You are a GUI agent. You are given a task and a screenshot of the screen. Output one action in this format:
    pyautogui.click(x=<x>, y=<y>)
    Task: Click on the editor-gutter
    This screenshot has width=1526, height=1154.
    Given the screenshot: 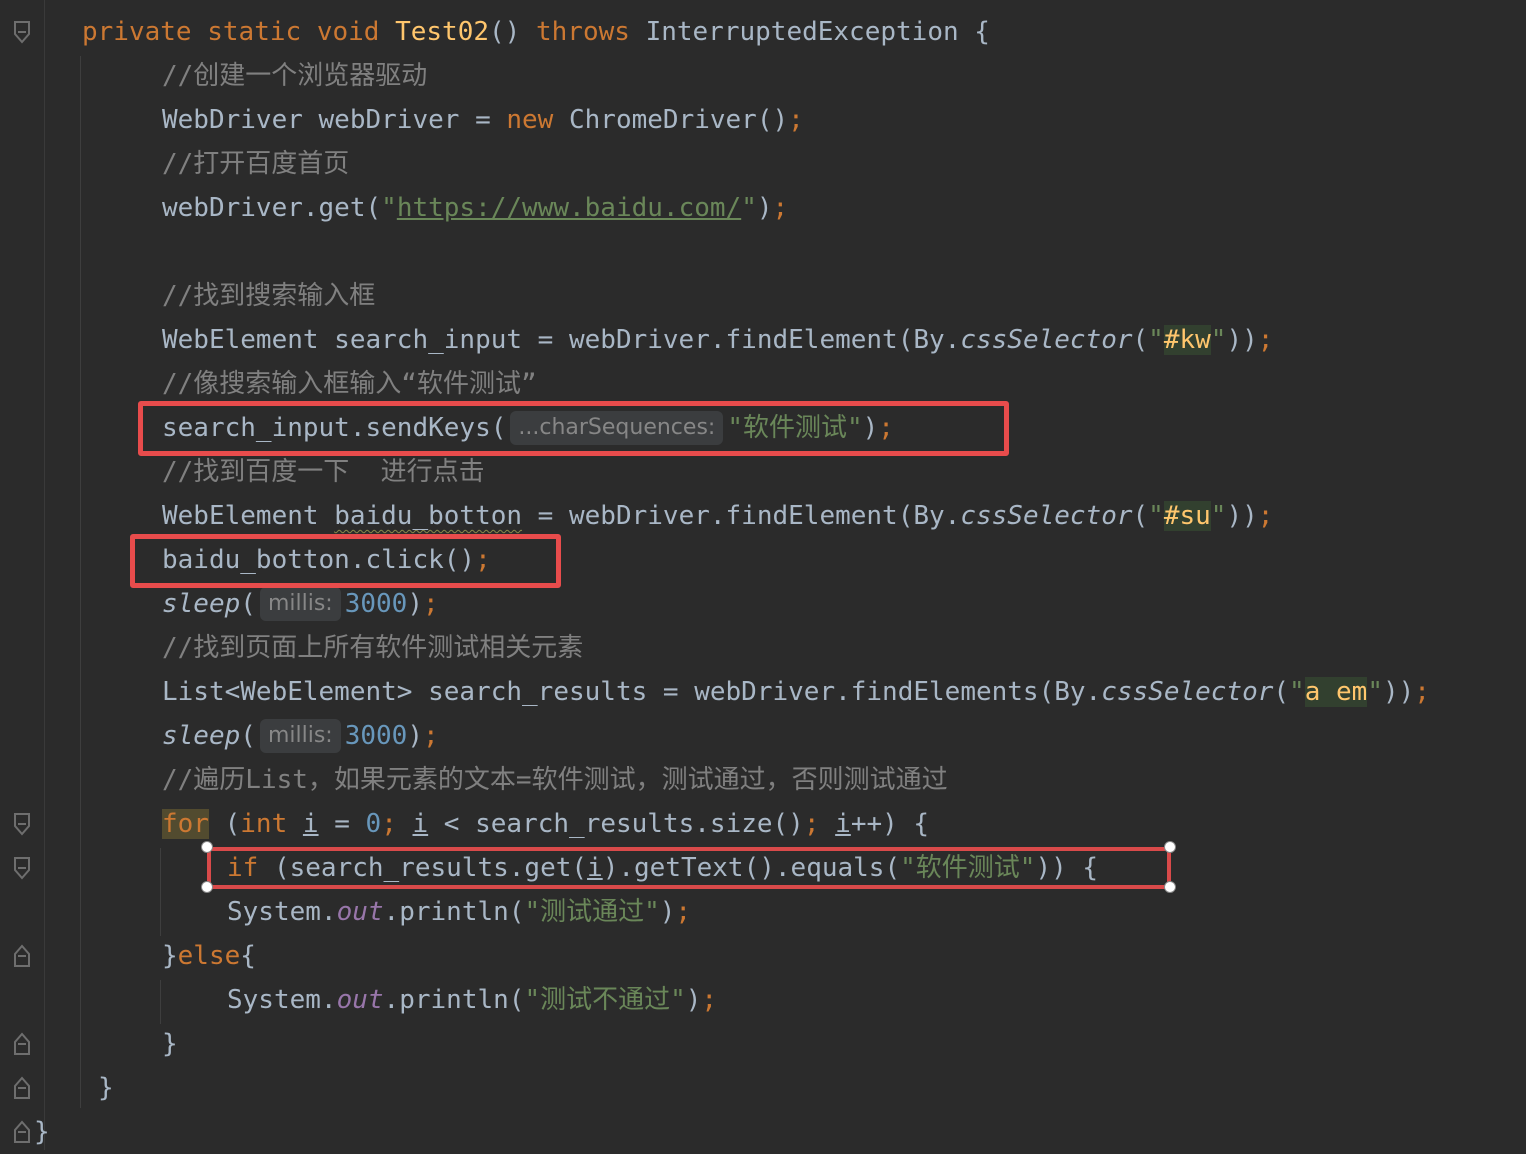 What is the action you would take?
    pyautogui.click(x=22, y=575)
    